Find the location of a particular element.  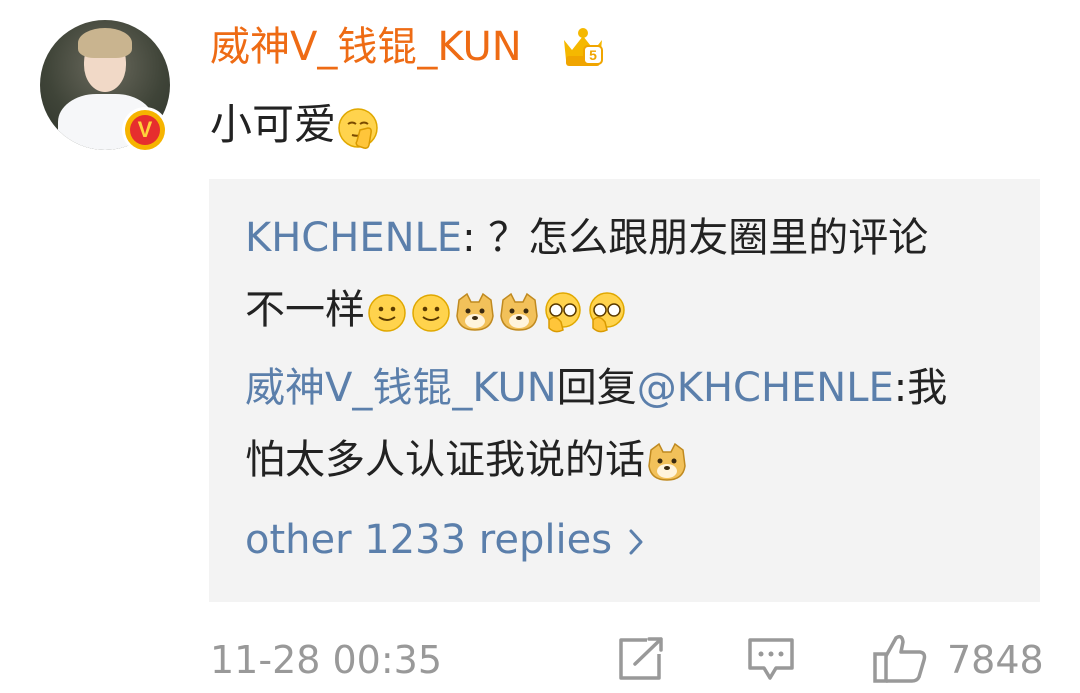

crown-level-icon: 5 is located at coordinates (583, 47).